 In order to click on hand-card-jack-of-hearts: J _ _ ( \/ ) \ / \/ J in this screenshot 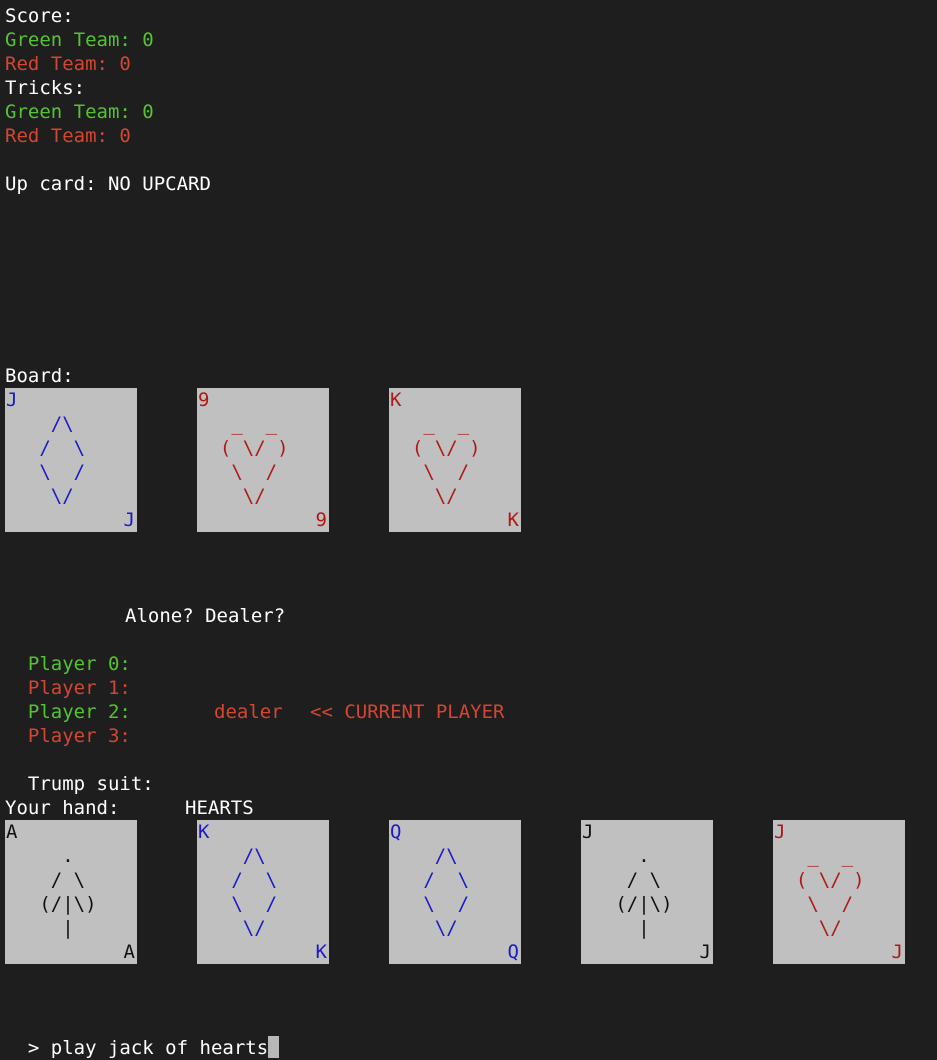, I will do `click(839, 892)`.